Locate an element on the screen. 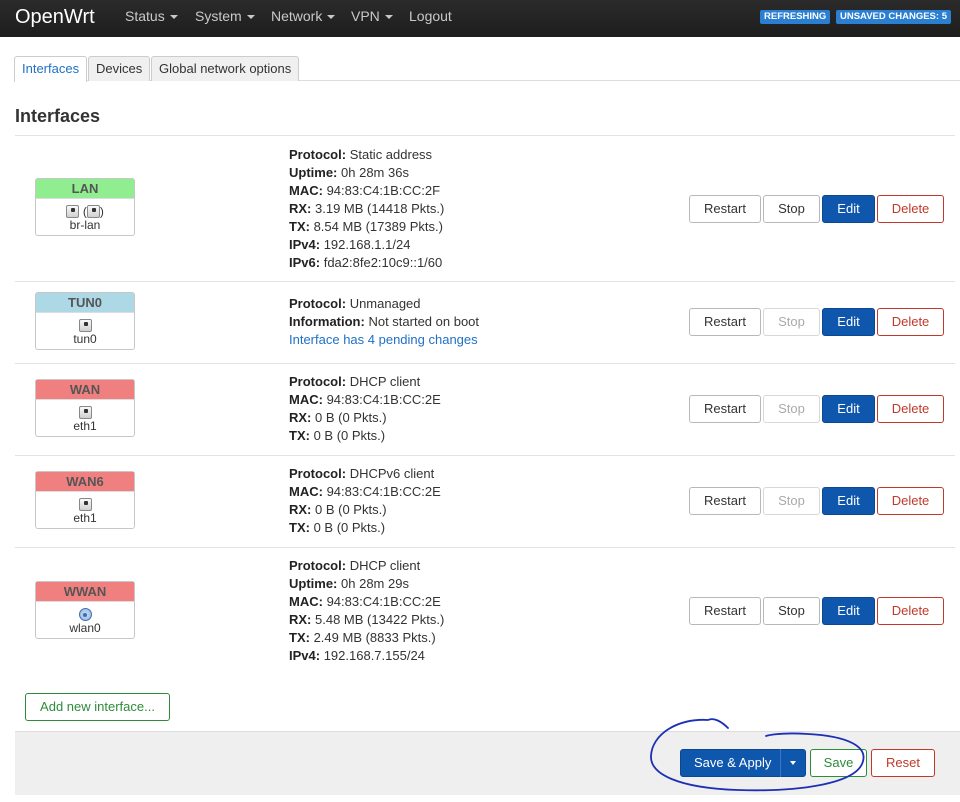 The image size is (960, 802). info-row: RX: 0 B (0 Pkts.) is located at coordinates (365, 510).